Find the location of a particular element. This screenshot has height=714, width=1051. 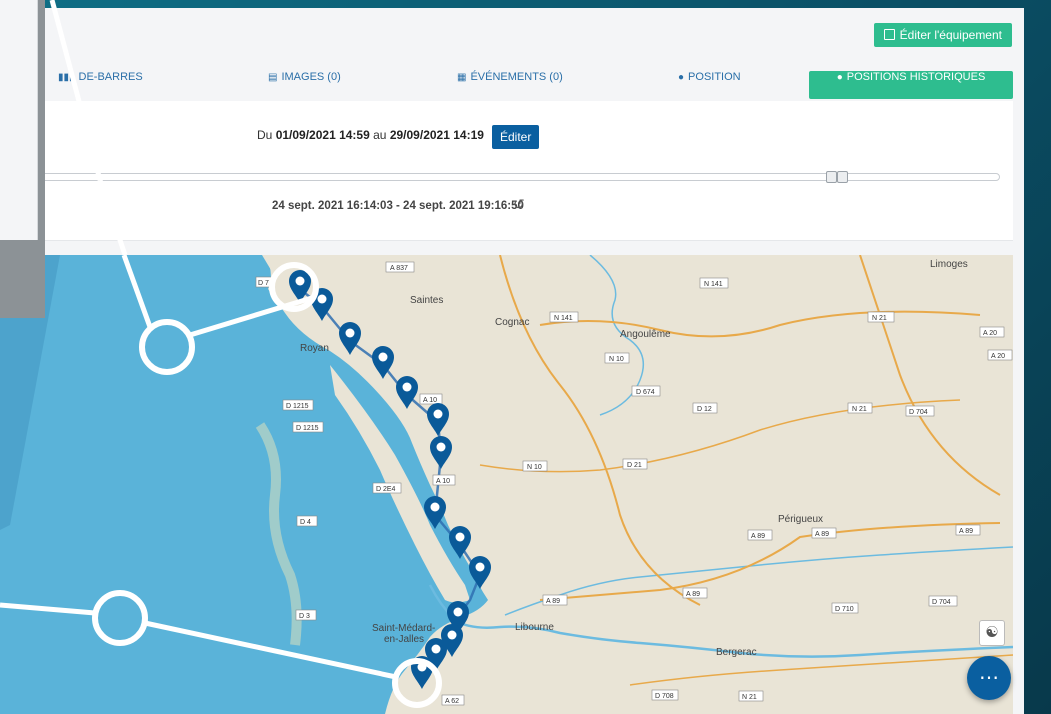

svg-text: D 2E4 is located at coordinates (386, 489).